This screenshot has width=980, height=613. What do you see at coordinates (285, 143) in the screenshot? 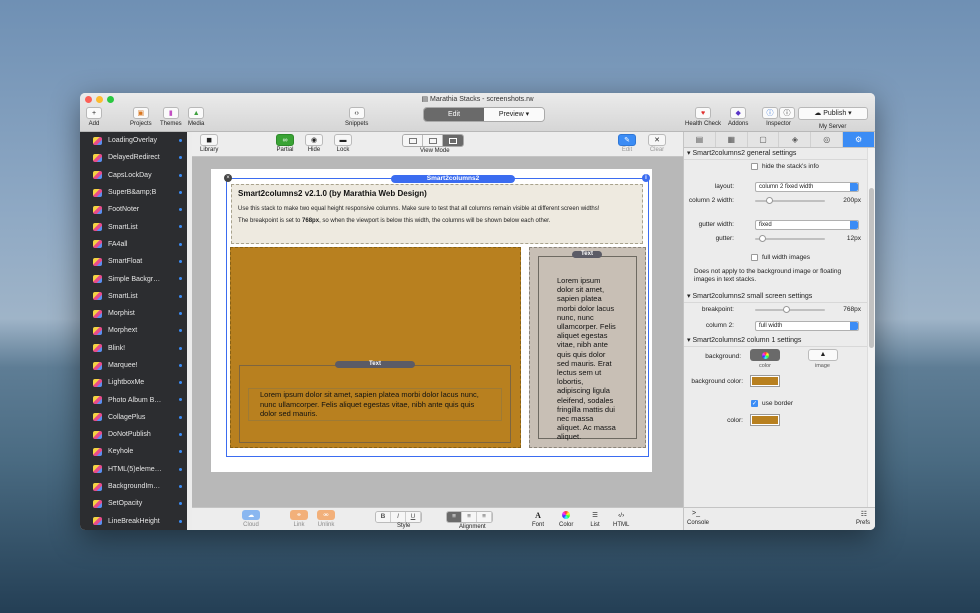
I see `partial-button: ∞ Partial` at bounding box center [285, 143].